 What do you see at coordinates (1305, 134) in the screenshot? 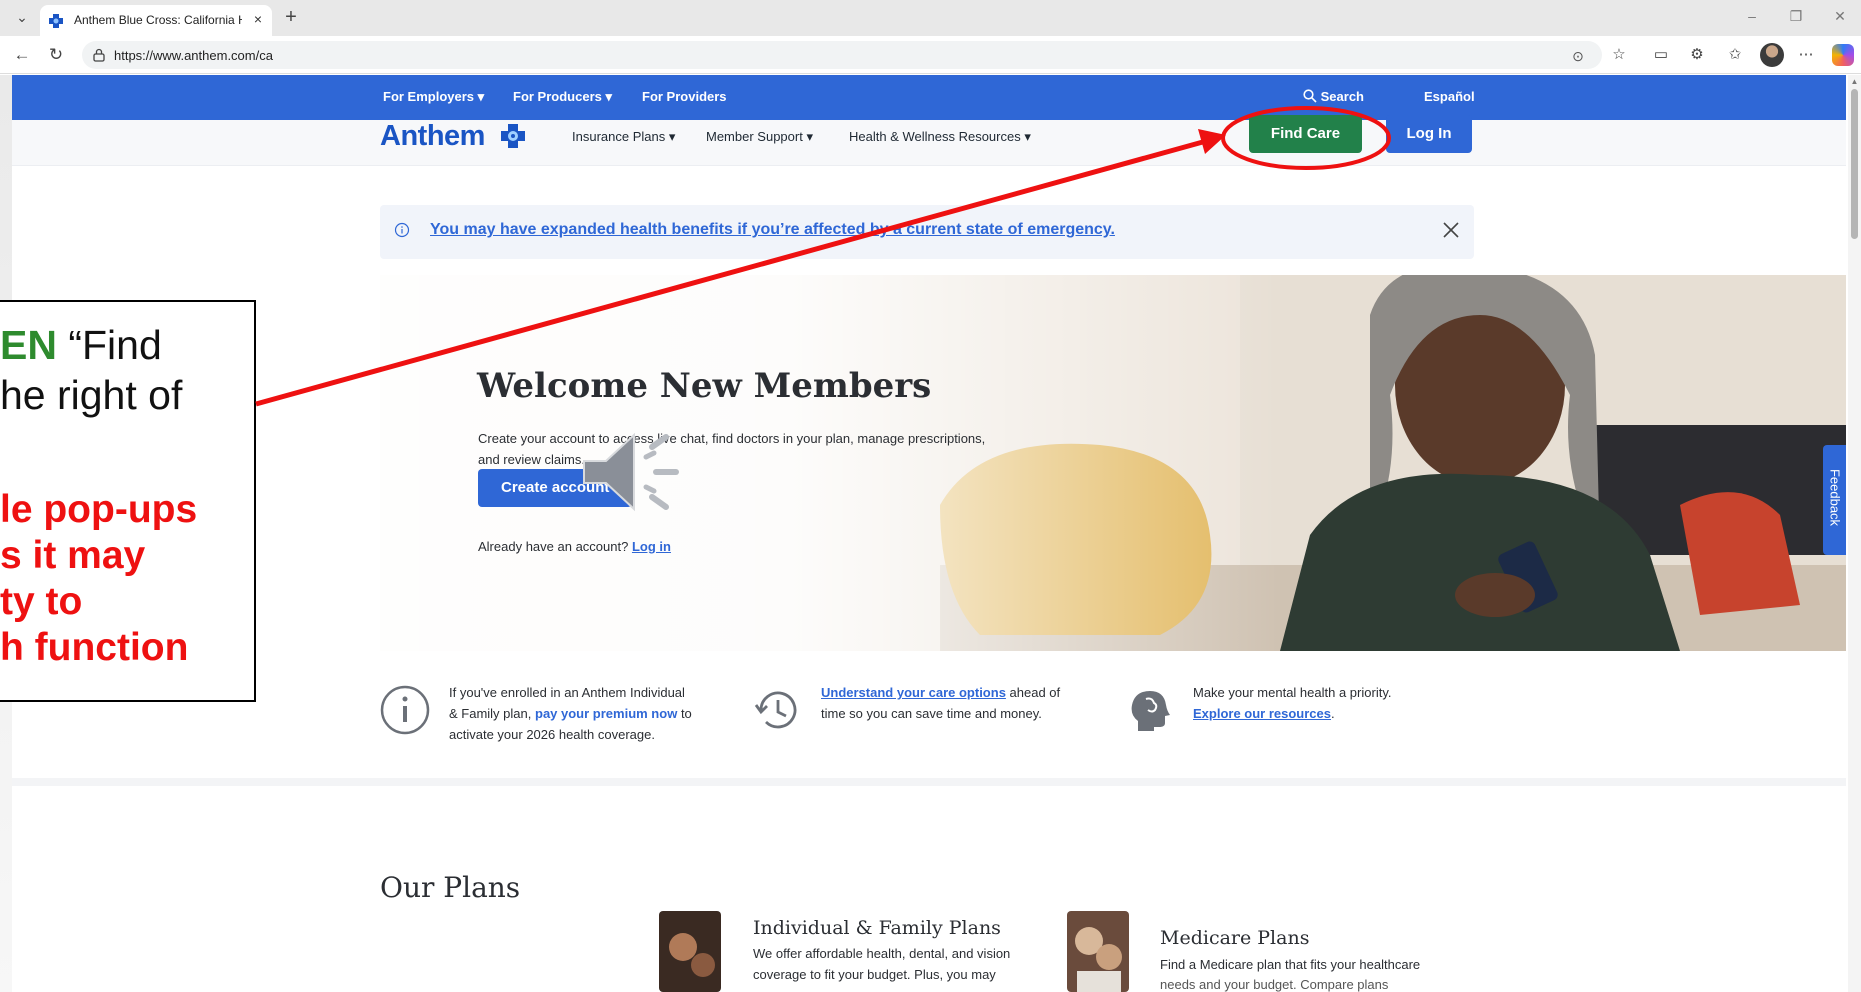
I see `find-care-button: Find Care` at bounding box center [1305, 134].